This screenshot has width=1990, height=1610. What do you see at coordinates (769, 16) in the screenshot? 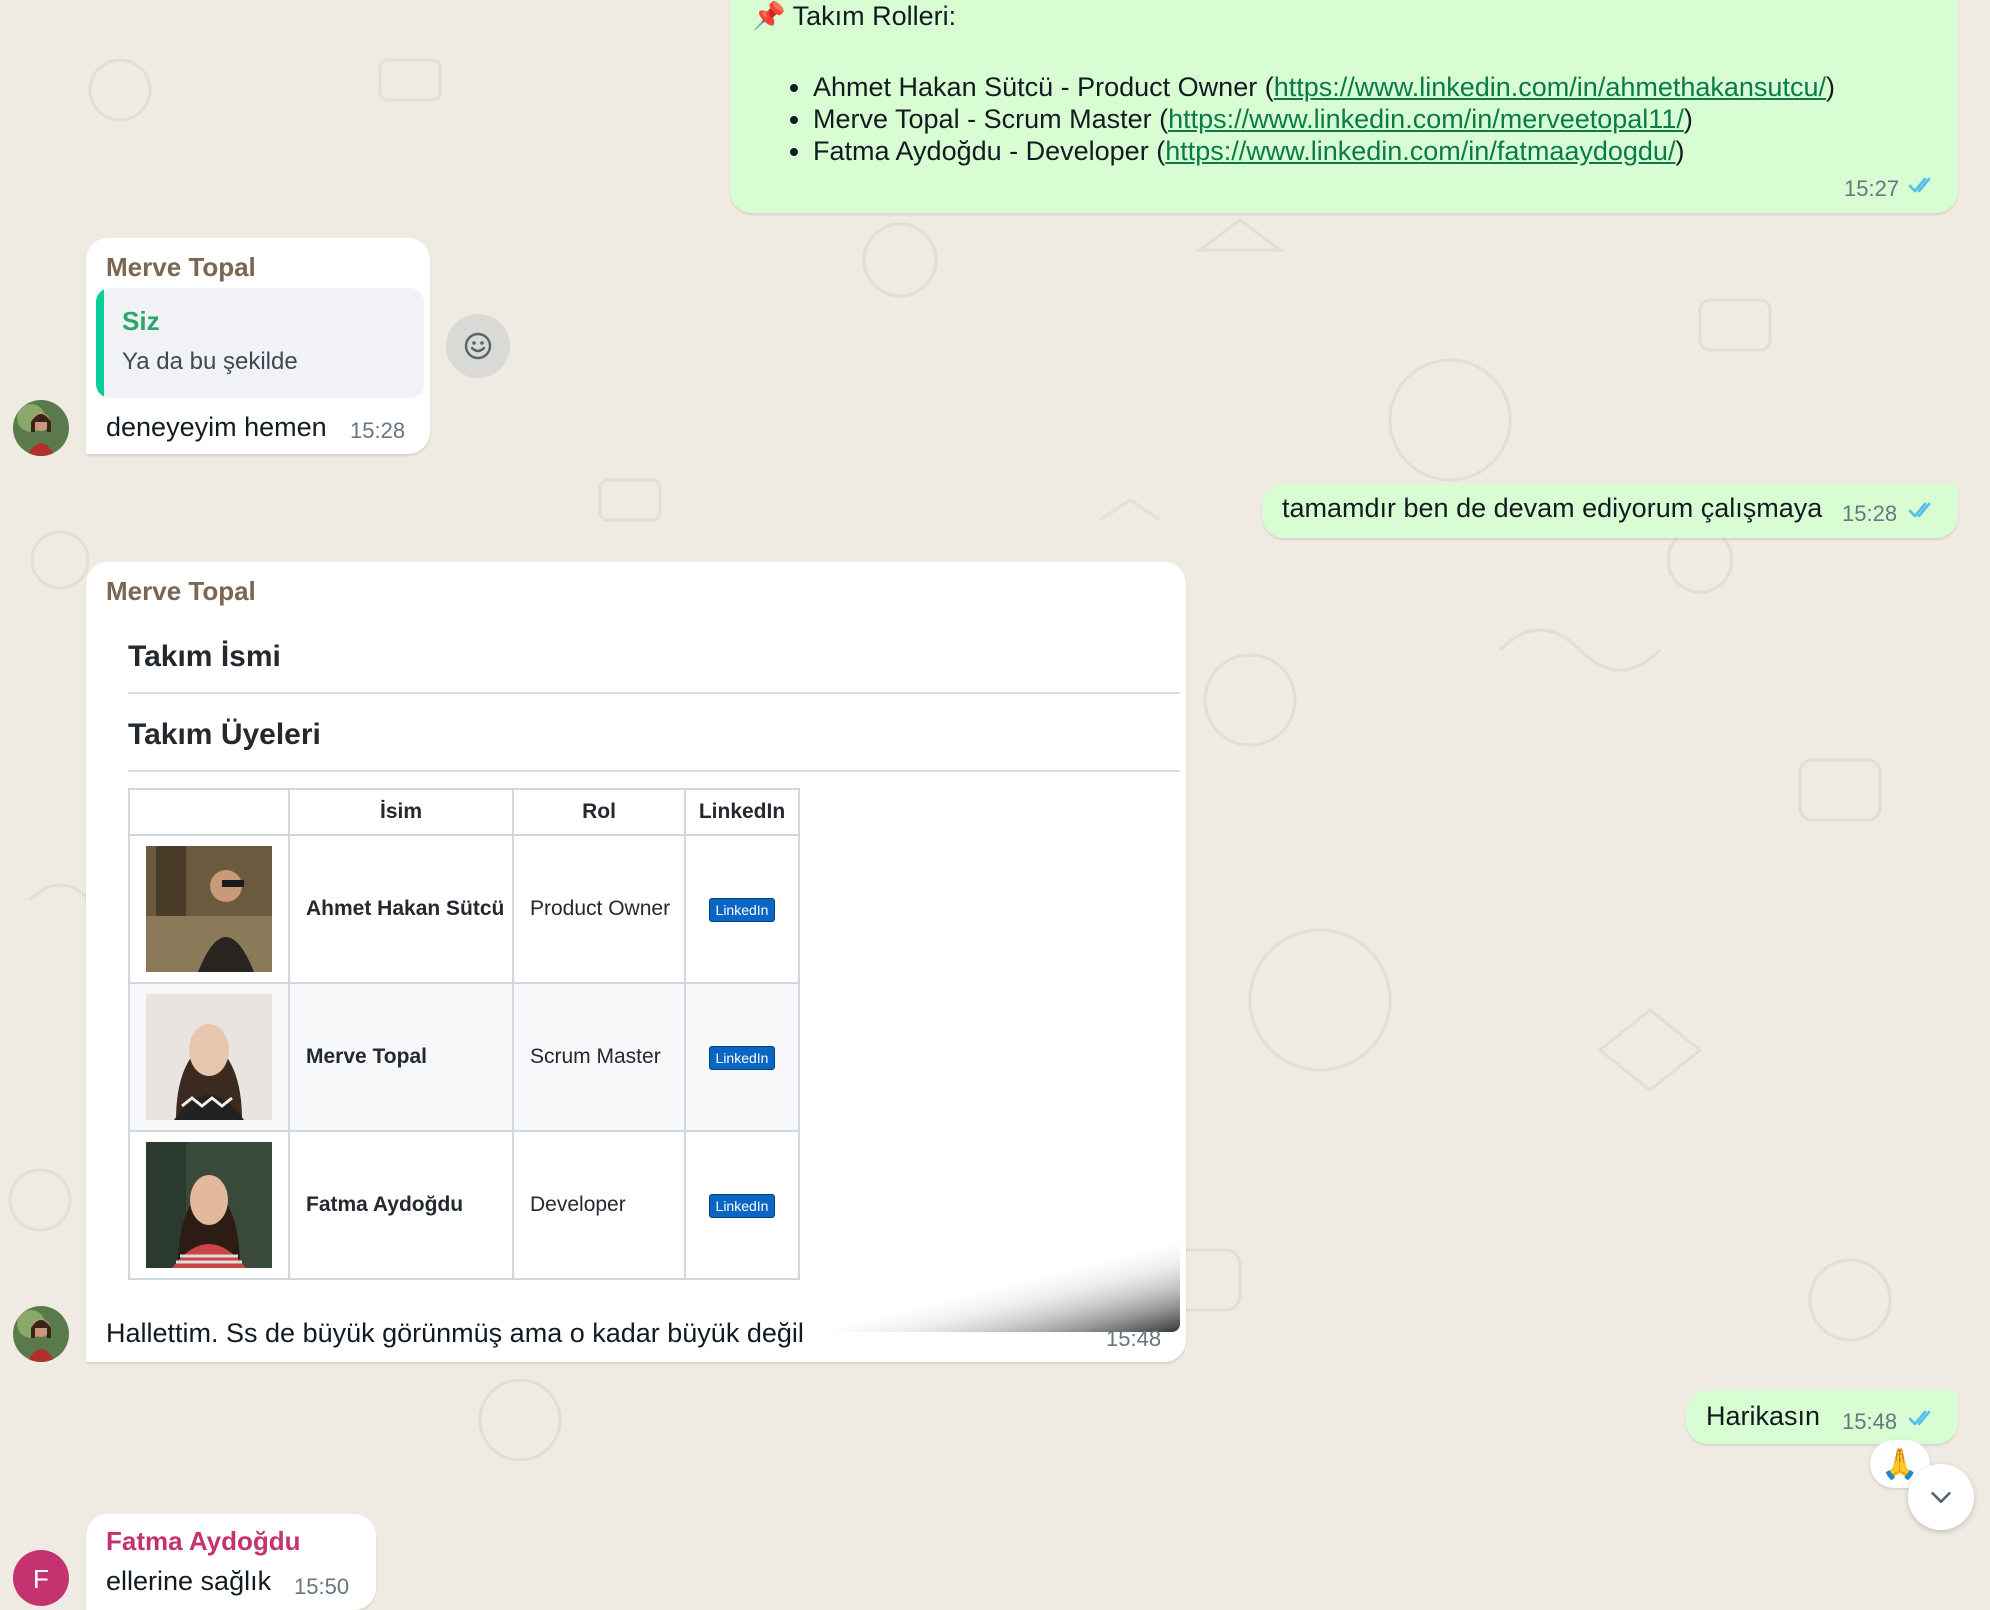
I see `pin-emoji: 📌` at bounding box center [769, 16].